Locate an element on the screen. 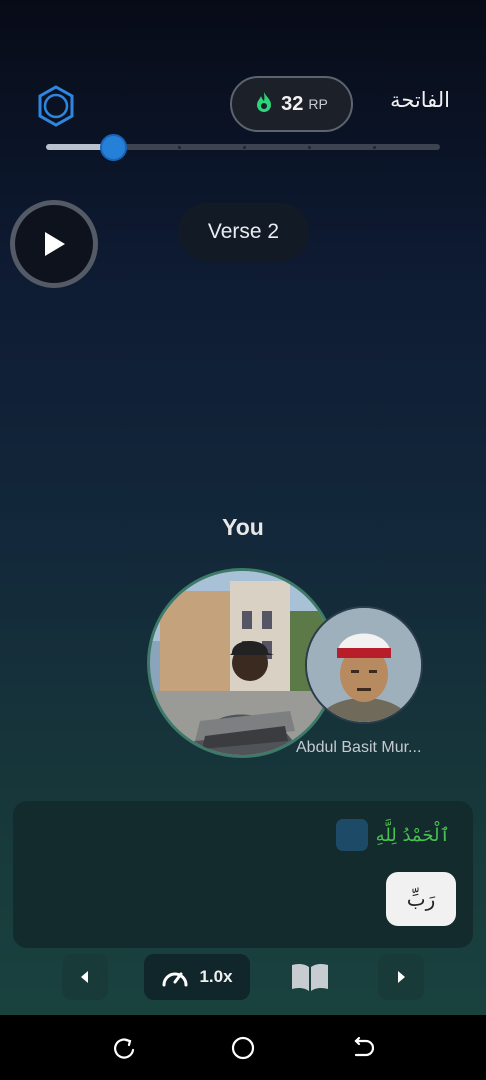 The width and height of the screenshot is (486, 1080). surah-title: الفاتحة is located at coordinates (420, 100).